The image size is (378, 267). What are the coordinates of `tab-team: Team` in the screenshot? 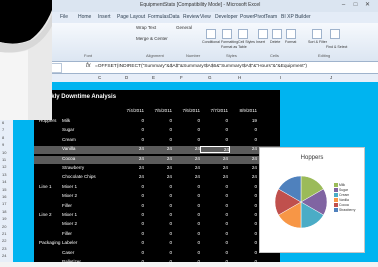 It's located at (271, 17).